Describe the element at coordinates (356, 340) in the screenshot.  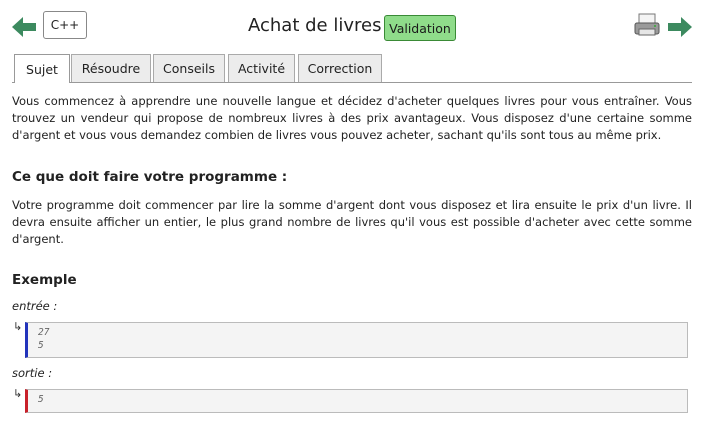
I see `example-input-box: 27 5` at that location.